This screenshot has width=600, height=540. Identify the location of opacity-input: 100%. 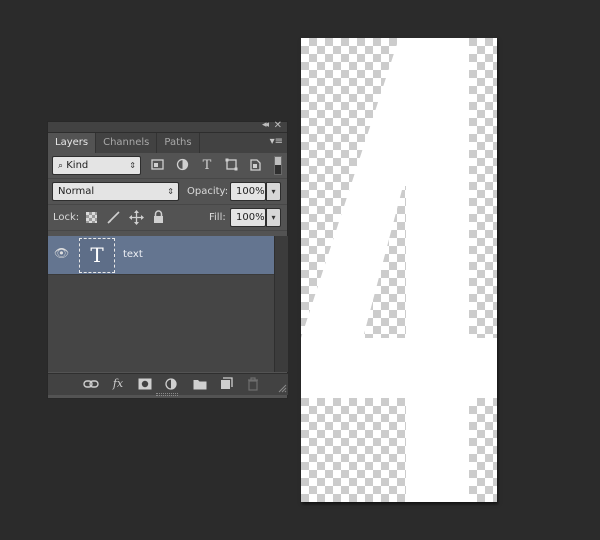
(248, 191).